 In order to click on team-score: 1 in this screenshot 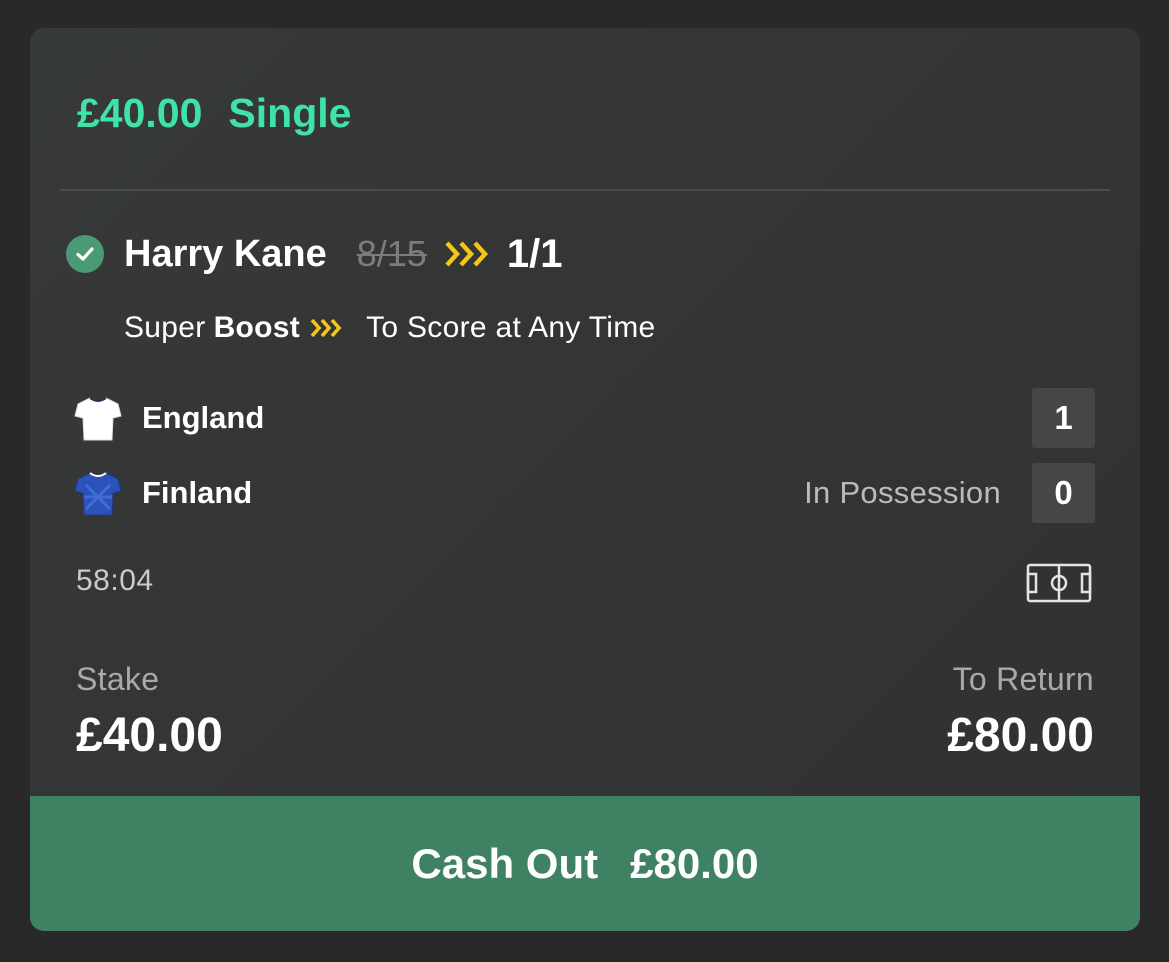, I will do `click(1063, 418)`.